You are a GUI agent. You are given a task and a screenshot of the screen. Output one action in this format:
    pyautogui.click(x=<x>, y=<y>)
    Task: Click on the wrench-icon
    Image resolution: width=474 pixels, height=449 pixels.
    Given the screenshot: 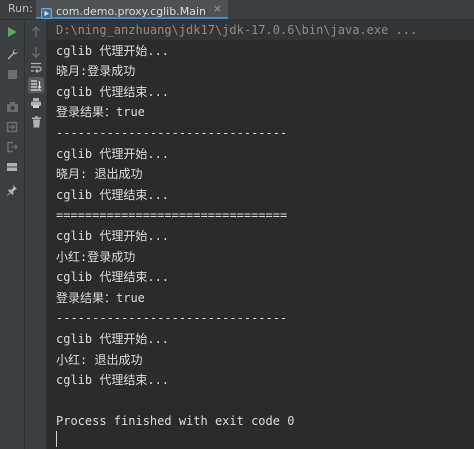 What is the action you would take?
    pyautogui.click(x=12, y=53)
    